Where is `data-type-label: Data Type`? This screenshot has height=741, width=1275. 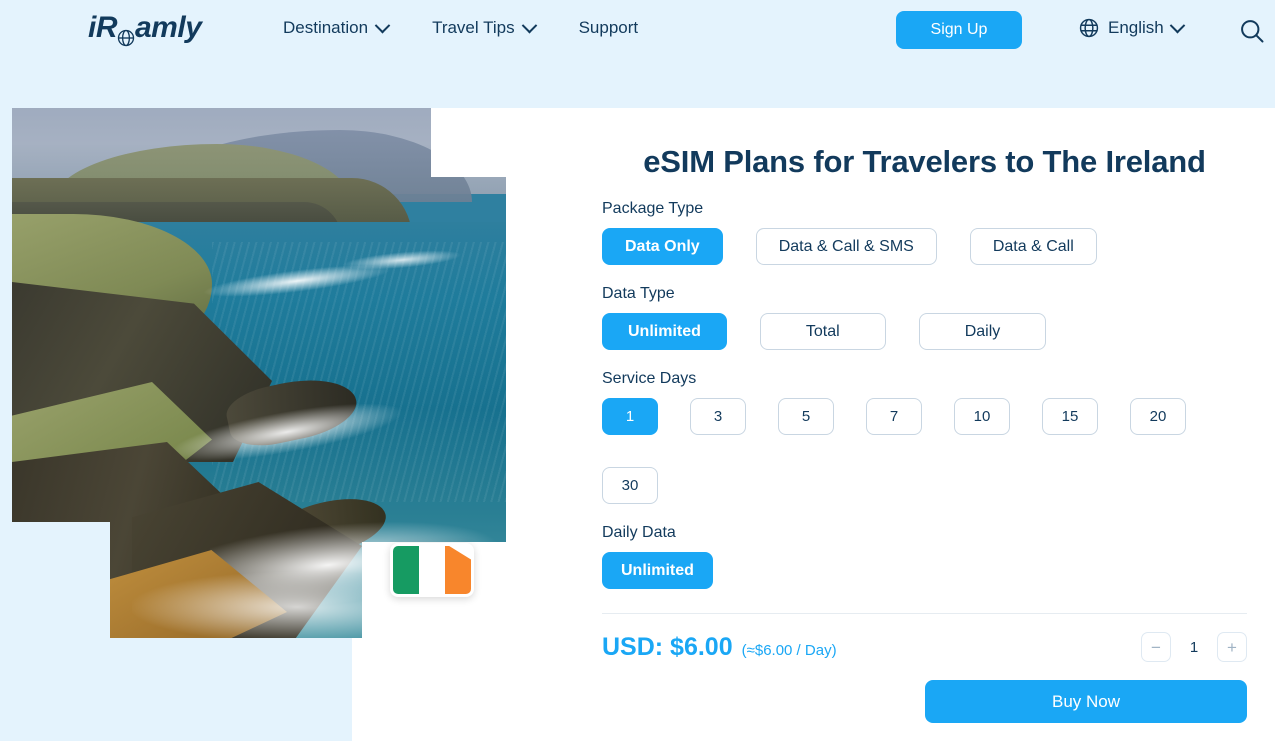
data-type-label: Data Type is located at coordinates (638, 293).